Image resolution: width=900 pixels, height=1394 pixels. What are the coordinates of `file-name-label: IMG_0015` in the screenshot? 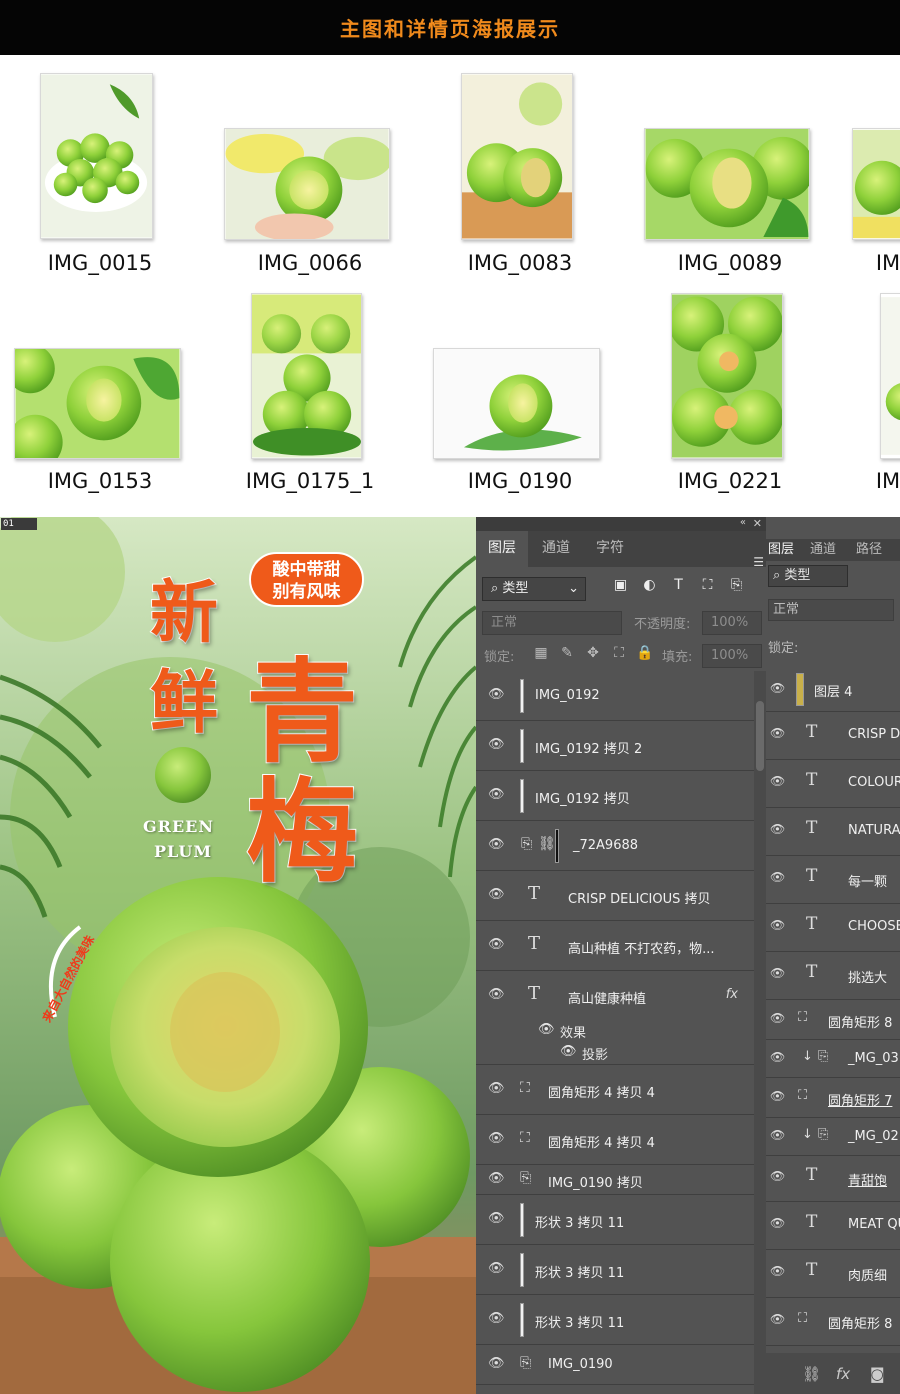 It's located at (100, 263).